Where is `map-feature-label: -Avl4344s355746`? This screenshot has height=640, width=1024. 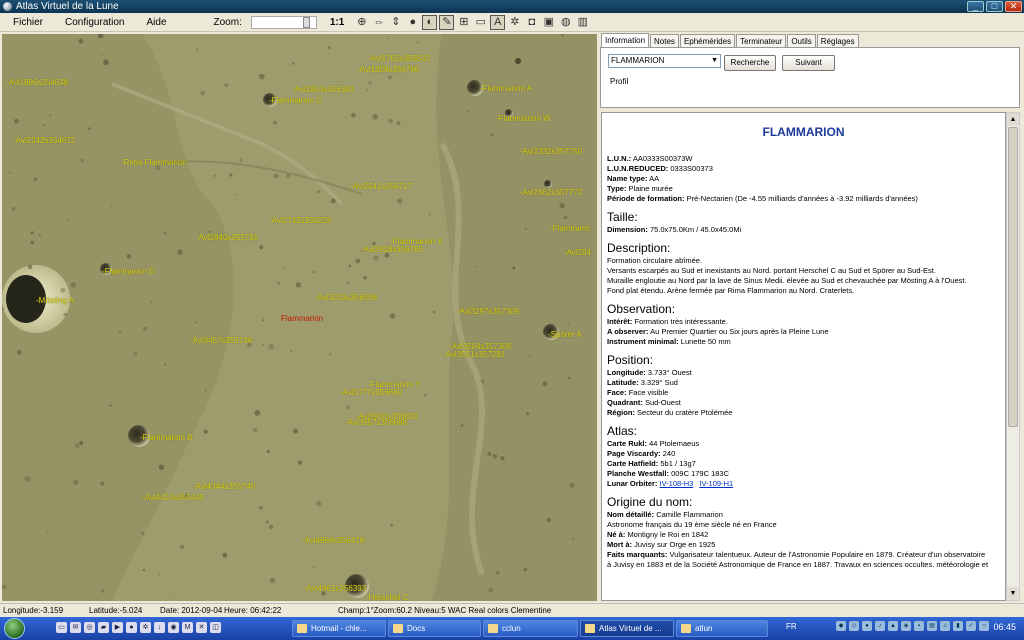
map-feature-label: -Avl4344s355746 is located at coordinates (224, 486).